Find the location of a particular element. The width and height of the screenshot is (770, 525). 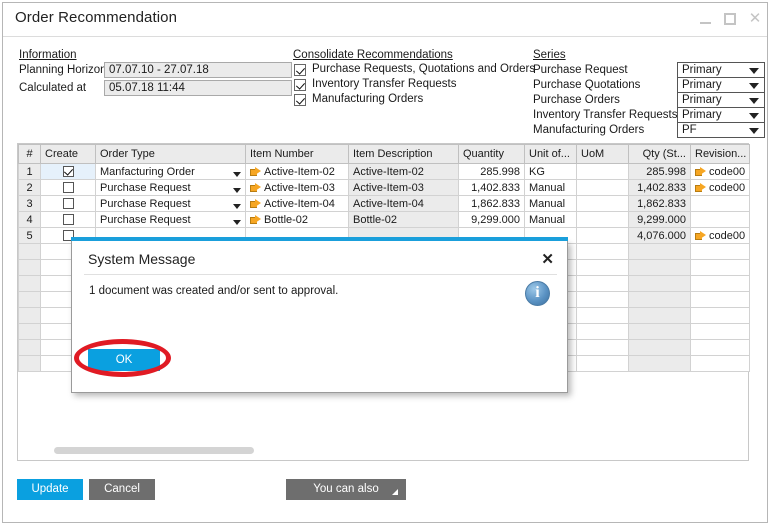

row-item-number: Active-Item-02 is located at coordinates (297, 171).